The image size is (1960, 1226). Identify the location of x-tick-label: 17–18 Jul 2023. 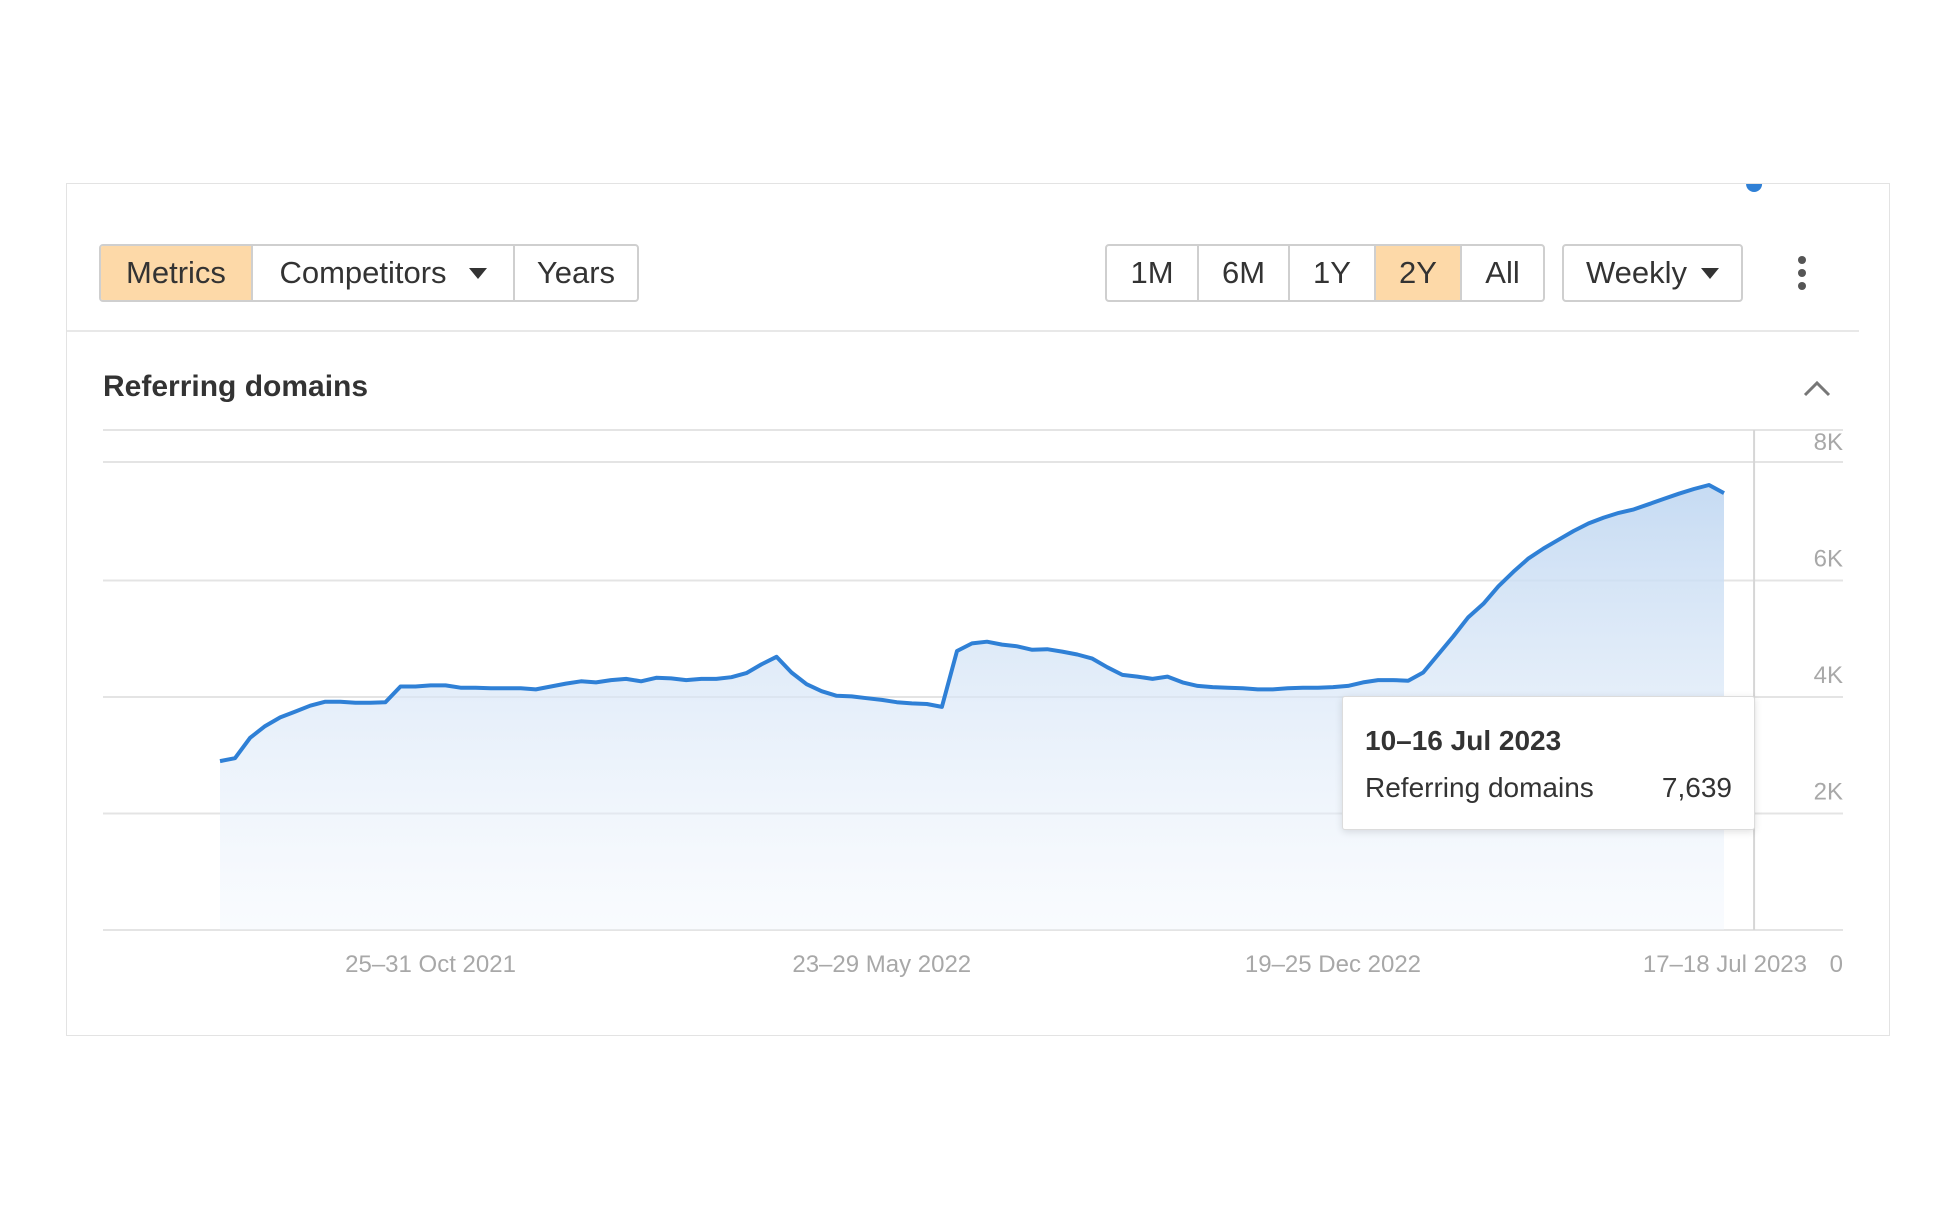
(1725, 964).